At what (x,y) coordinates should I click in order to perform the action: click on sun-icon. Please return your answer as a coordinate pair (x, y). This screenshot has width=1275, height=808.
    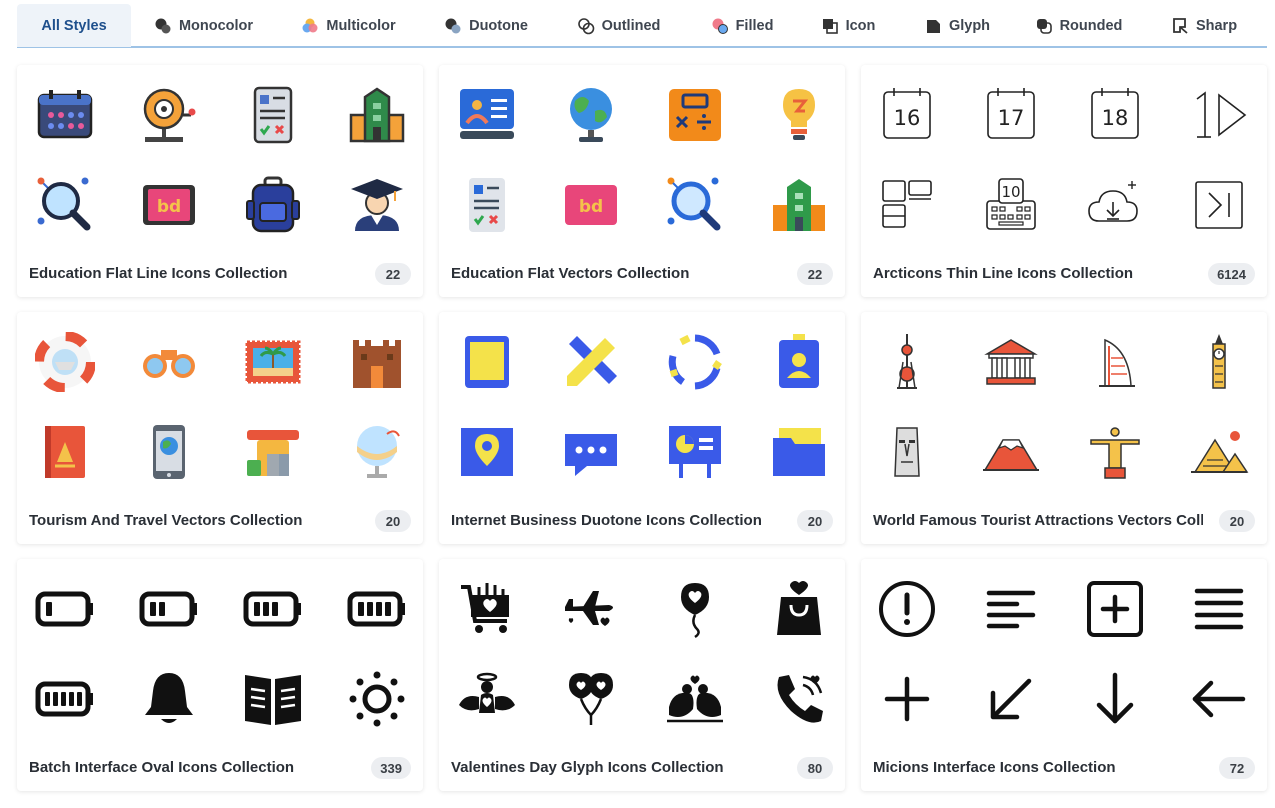
    Looking at the image, I should click on (377, 699).